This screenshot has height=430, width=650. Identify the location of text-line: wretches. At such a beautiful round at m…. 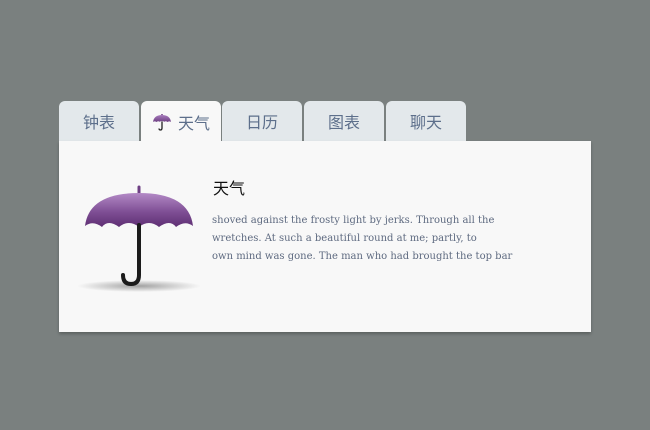
(344, 238).